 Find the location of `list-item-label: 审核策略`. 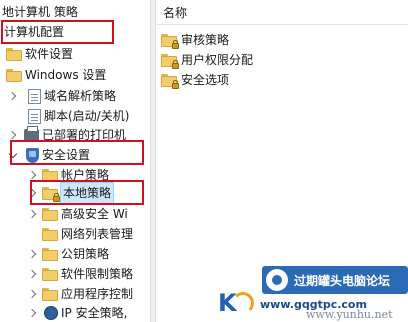

list-item-label: 审核策略 is located at coordinates (205, 40).